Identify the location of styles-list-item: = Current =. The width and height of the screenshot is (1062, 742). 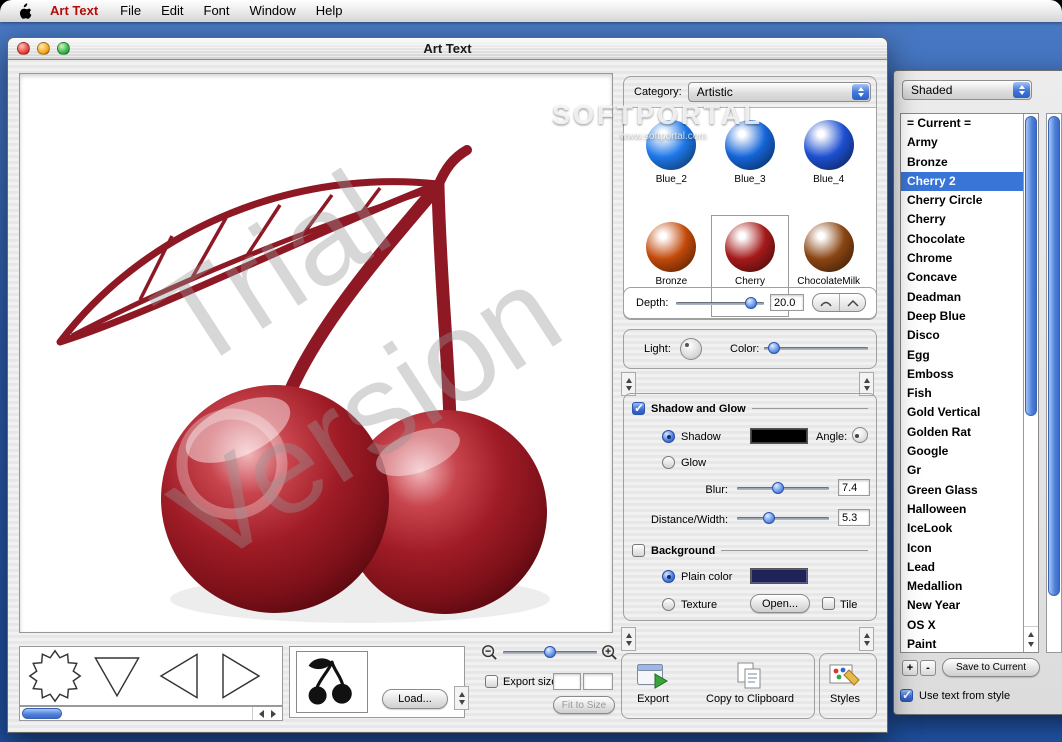
(962, 123).